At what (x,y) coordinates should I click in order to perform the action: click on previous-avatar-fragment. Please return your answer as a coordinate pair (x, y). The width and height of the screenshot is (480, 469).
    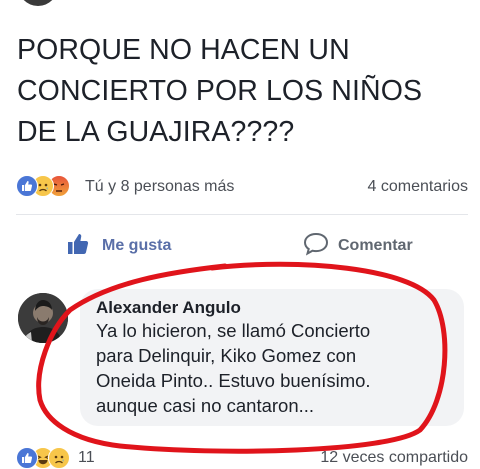
    Looking at the image, I should click on (38, 3).